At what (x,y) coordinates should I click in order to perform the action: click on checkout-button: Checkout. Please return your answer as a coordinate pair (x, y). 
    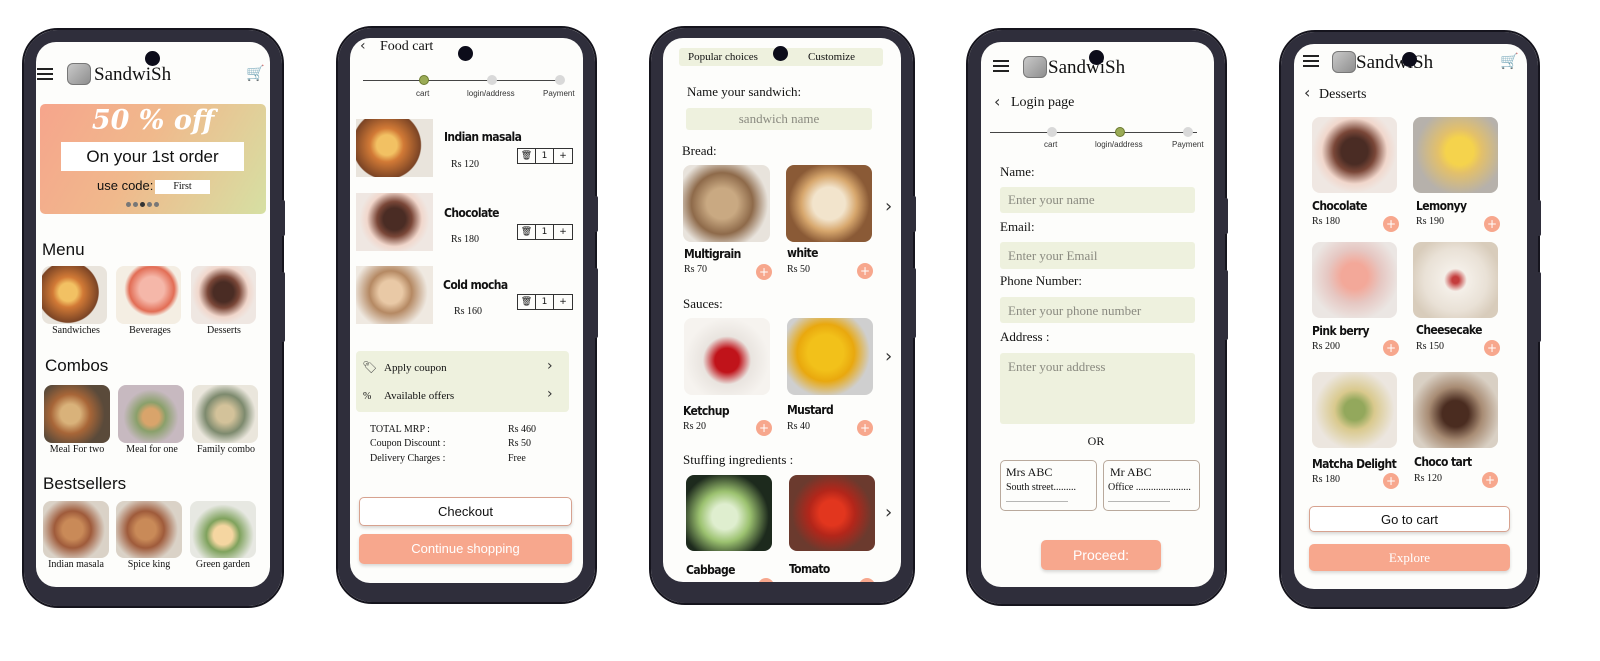
    Looking at the image, I should click on (465, 511).